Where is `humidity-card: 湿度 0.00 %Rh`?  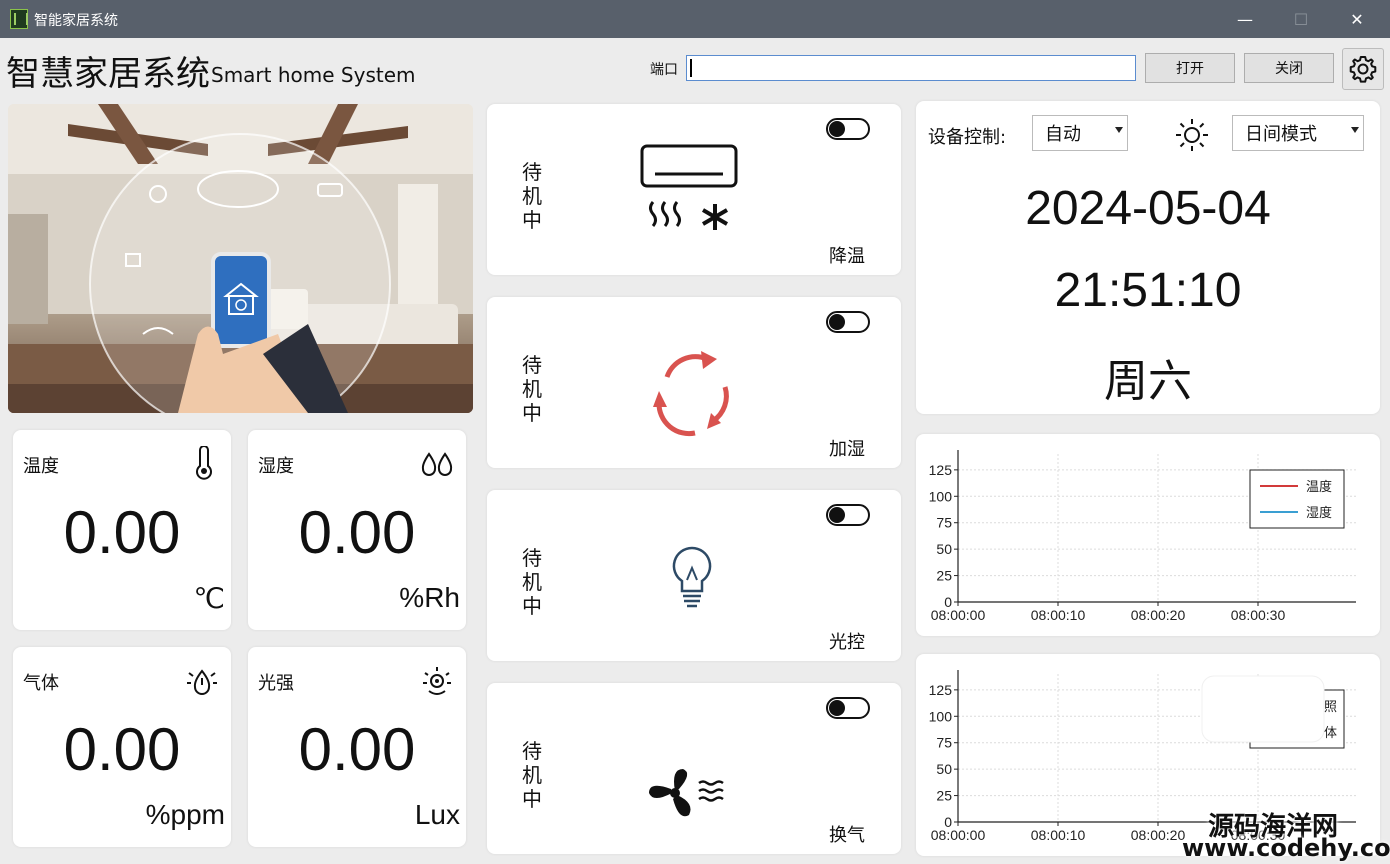 humidity-card: 湿度 0.00 %Rh is located at coordinates (357, 530).